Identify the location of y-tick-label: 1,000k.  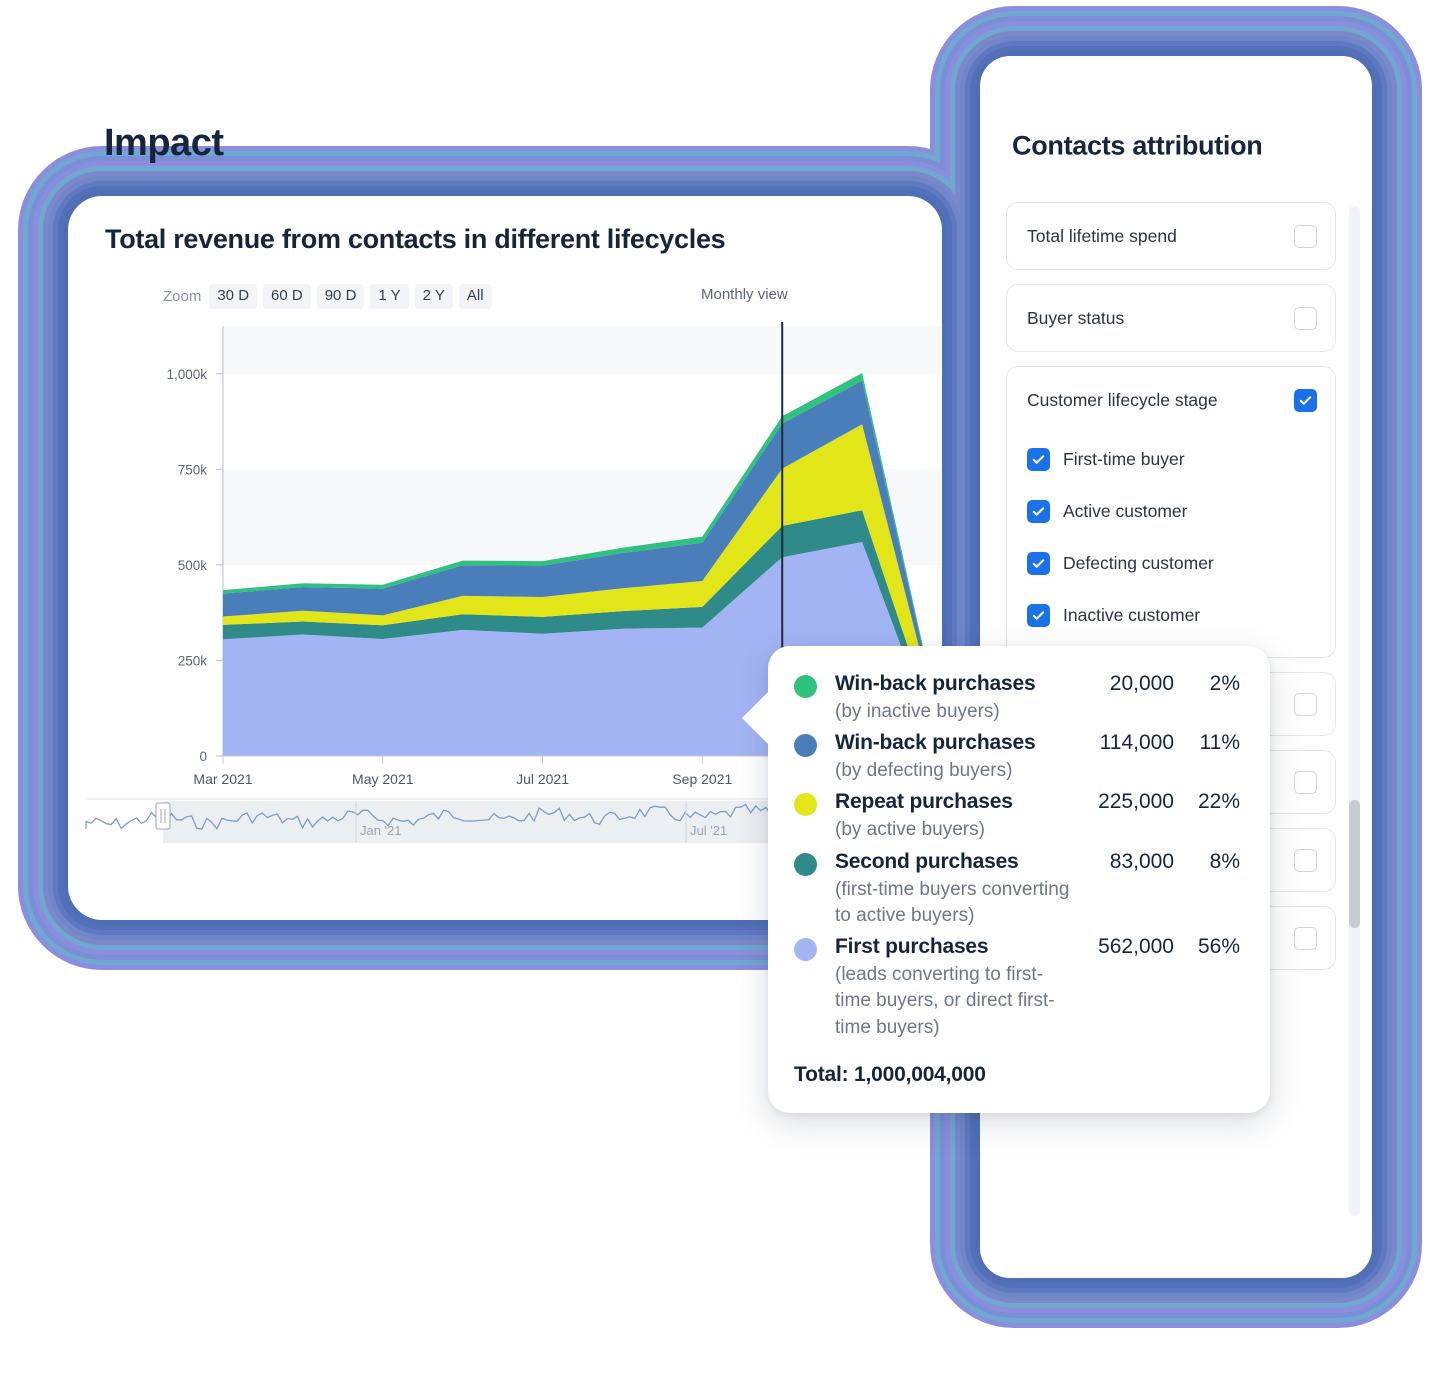
(186, 374).